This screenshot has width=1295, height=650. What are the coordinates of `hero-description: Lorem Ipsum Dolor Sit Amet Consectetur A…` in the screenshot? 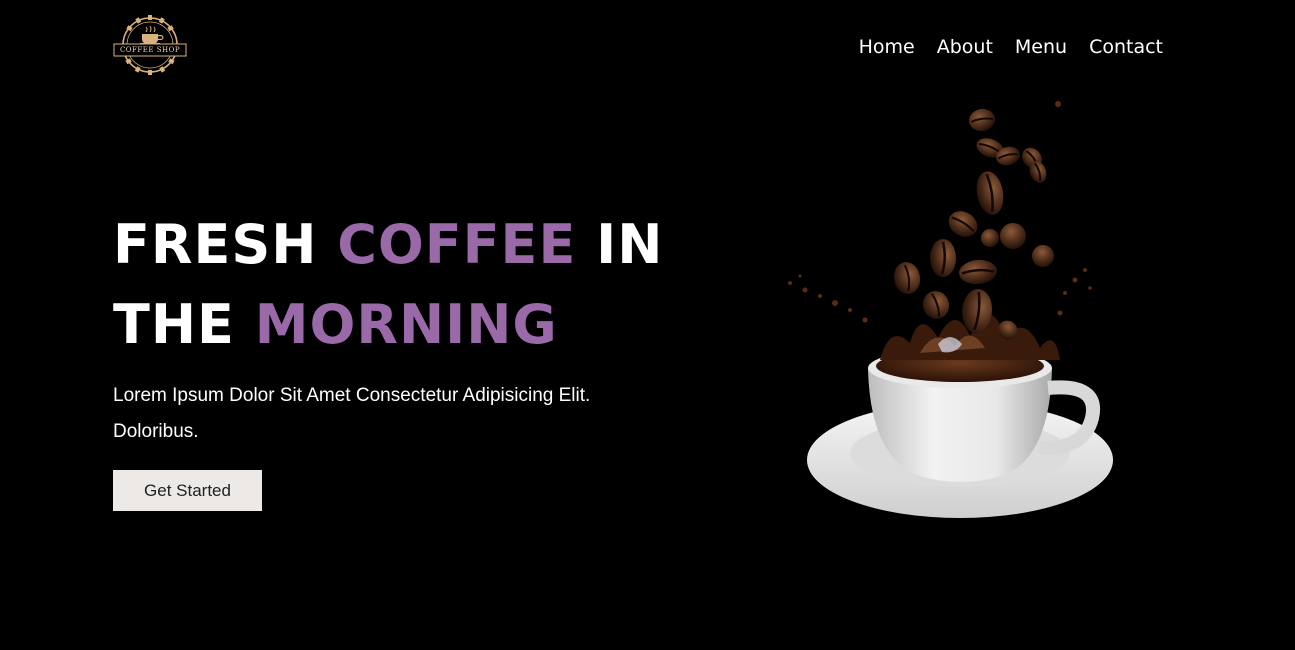 It's located at (352, 413).